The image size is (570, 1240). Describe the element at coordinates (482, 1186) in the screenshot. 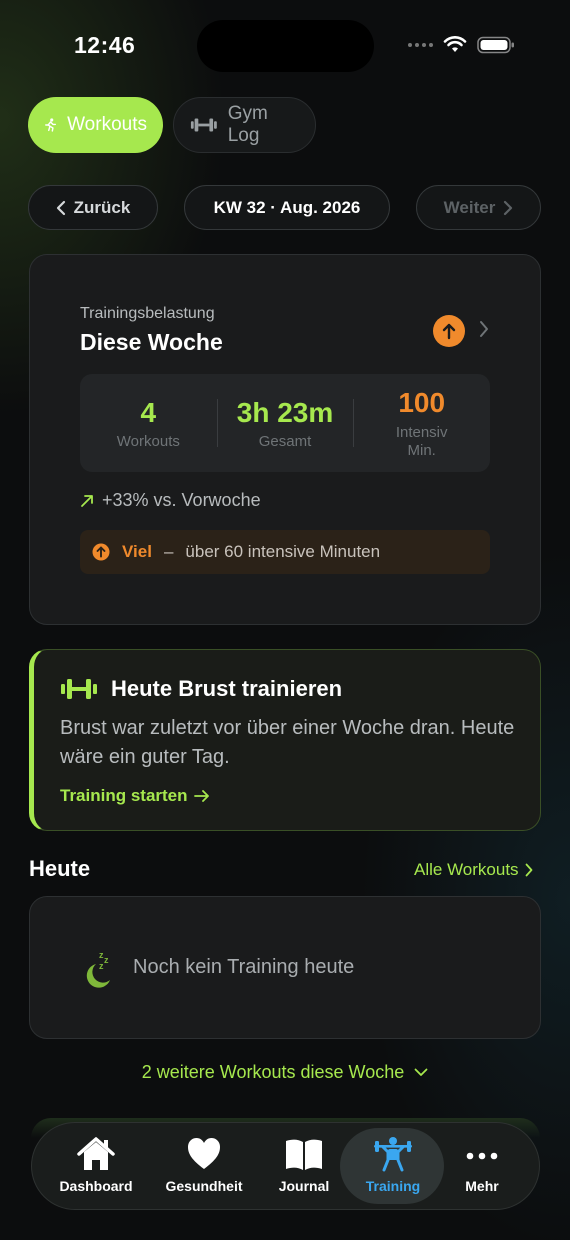

I see `tabbar-label: Mehr` at that location.